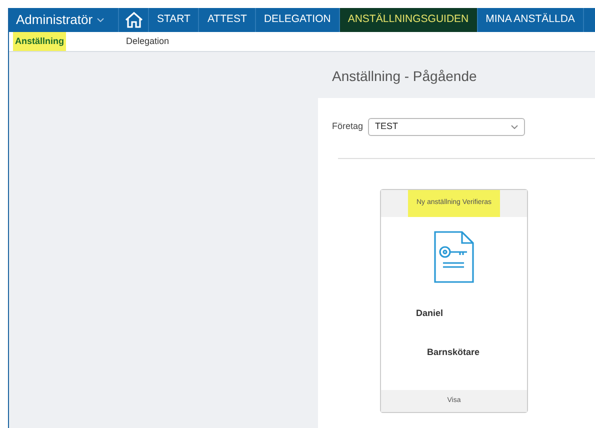 The image size is (595, 428). Describe the element at coordinates (454, 352) in the screenshot. I see `employee-role: Barnskötare` at that location.